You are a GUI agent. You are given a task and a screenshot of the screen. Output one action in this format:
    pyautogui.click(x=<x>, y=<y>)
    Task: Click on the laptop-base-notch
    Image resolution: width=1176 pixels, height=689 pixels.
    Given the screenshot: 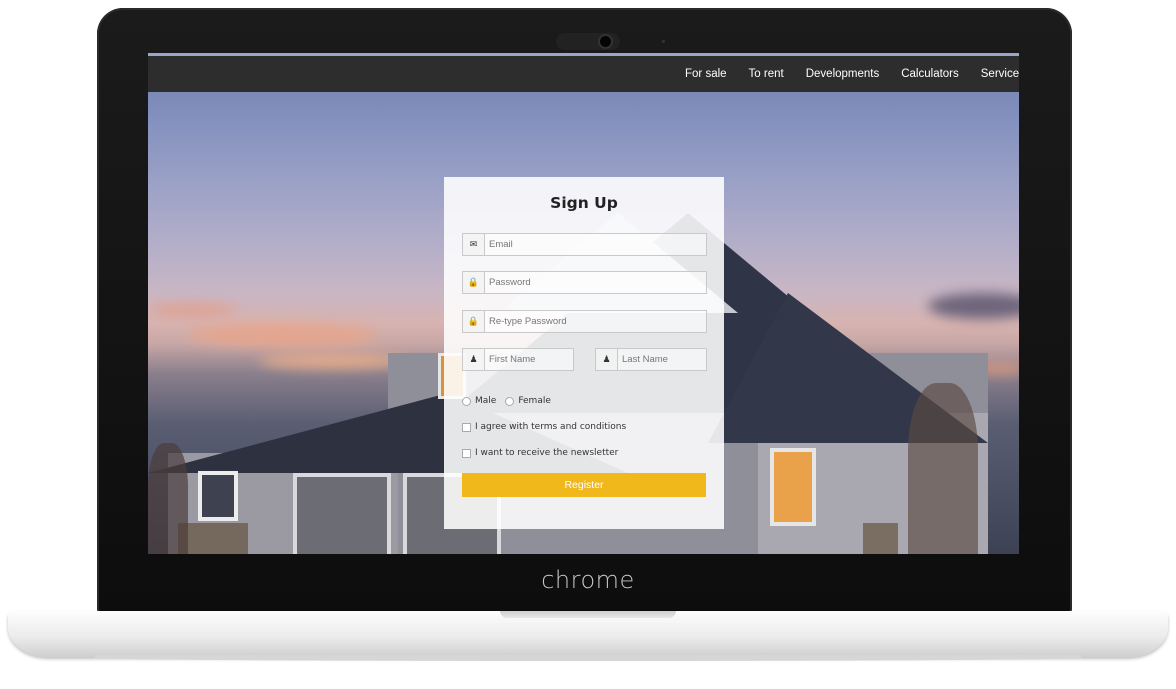 What is the action you would take?
    pyautogui.click(x=588, y=614)
    